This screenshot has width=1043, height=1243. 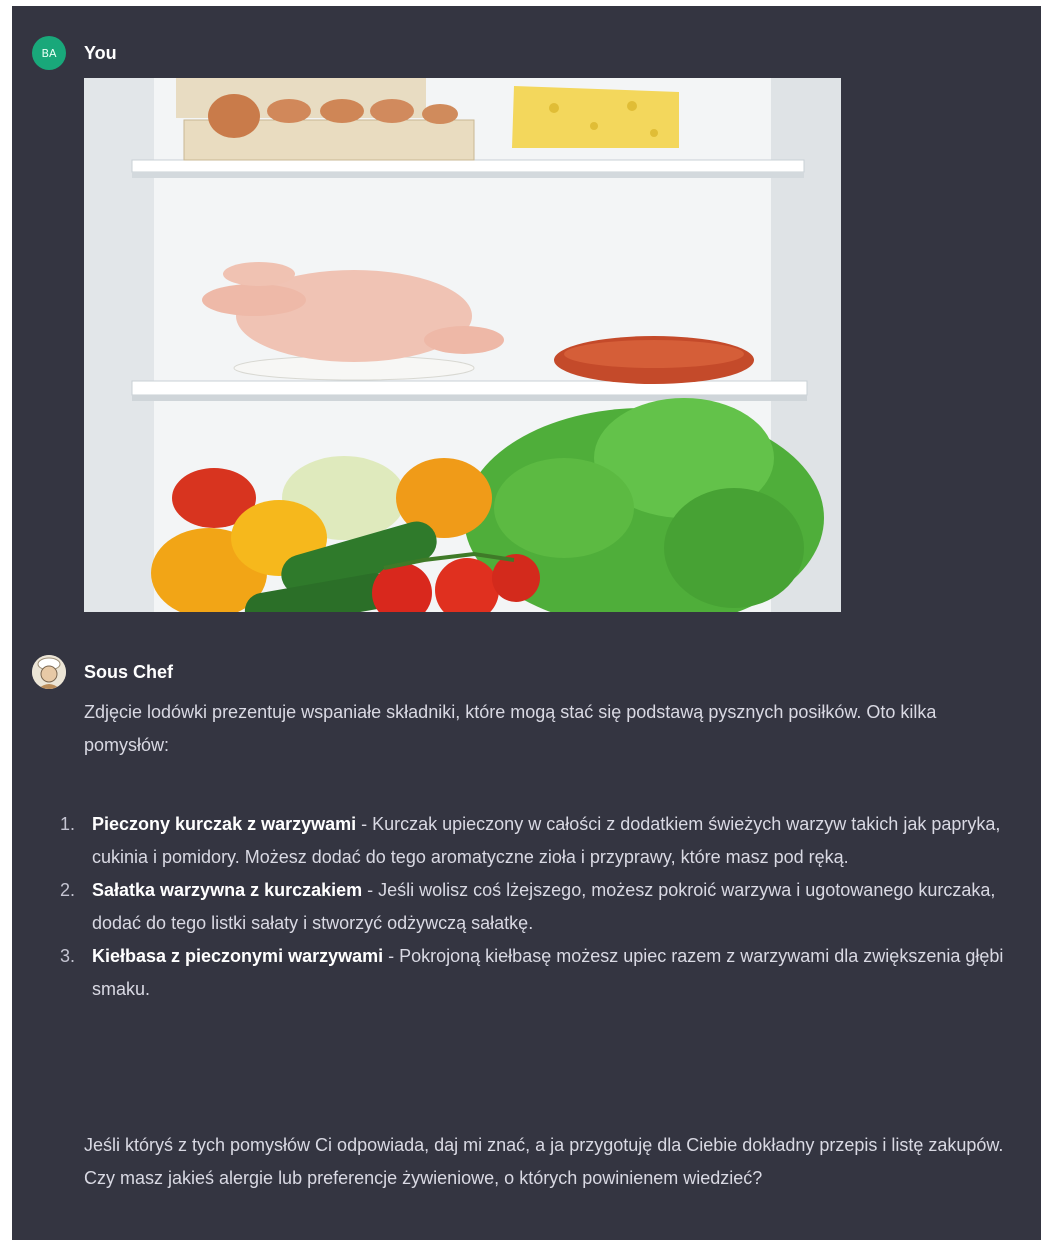 I want to click on assistant-message-header: Sous Chef, so click(x=102, y=672).